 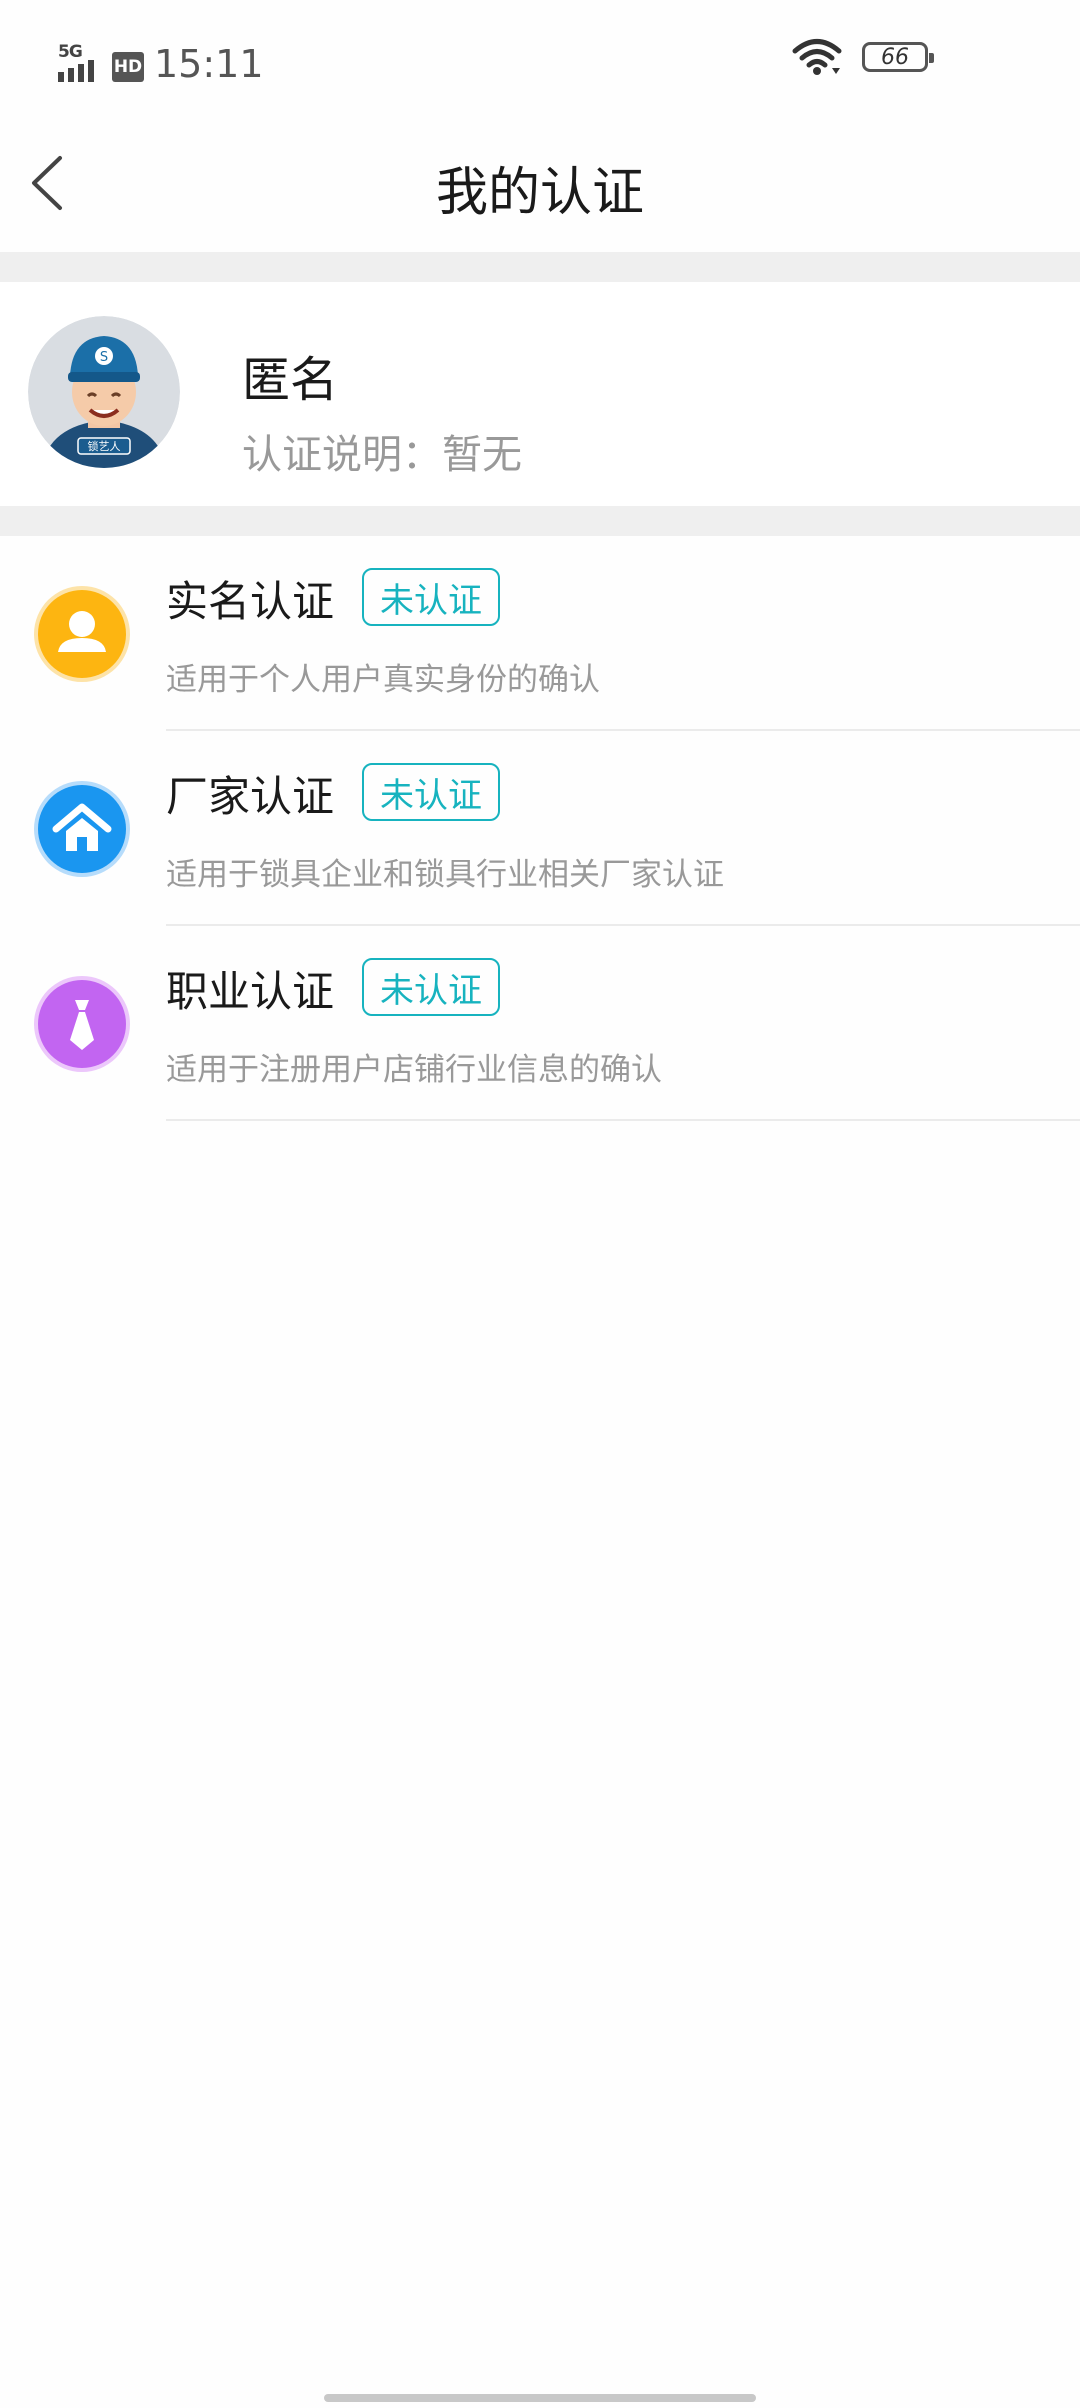 I want to click on status-left: 5G HD 15:11, so click(x=161, y=61).